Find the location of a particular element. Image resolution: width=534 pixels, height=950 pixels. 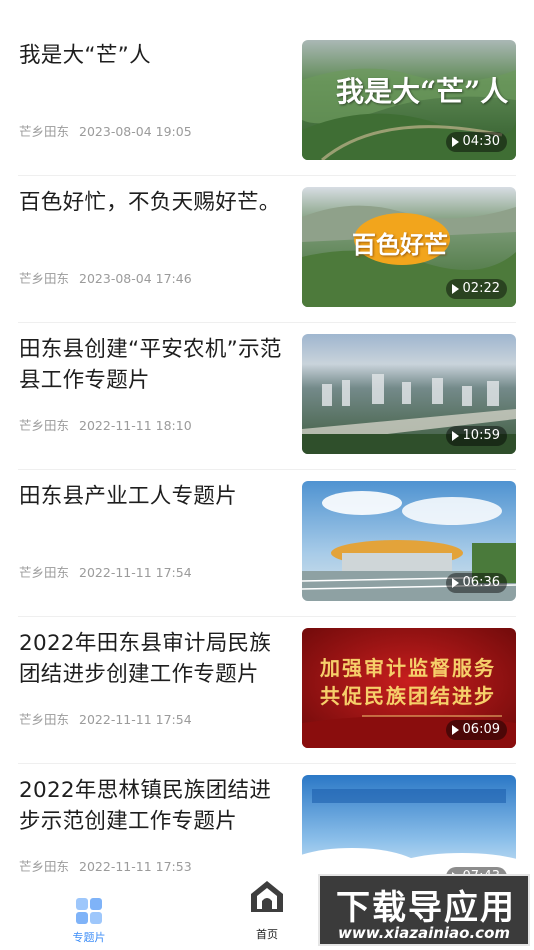

duration-badge: 04:30 is located at coordinates (476, 142).